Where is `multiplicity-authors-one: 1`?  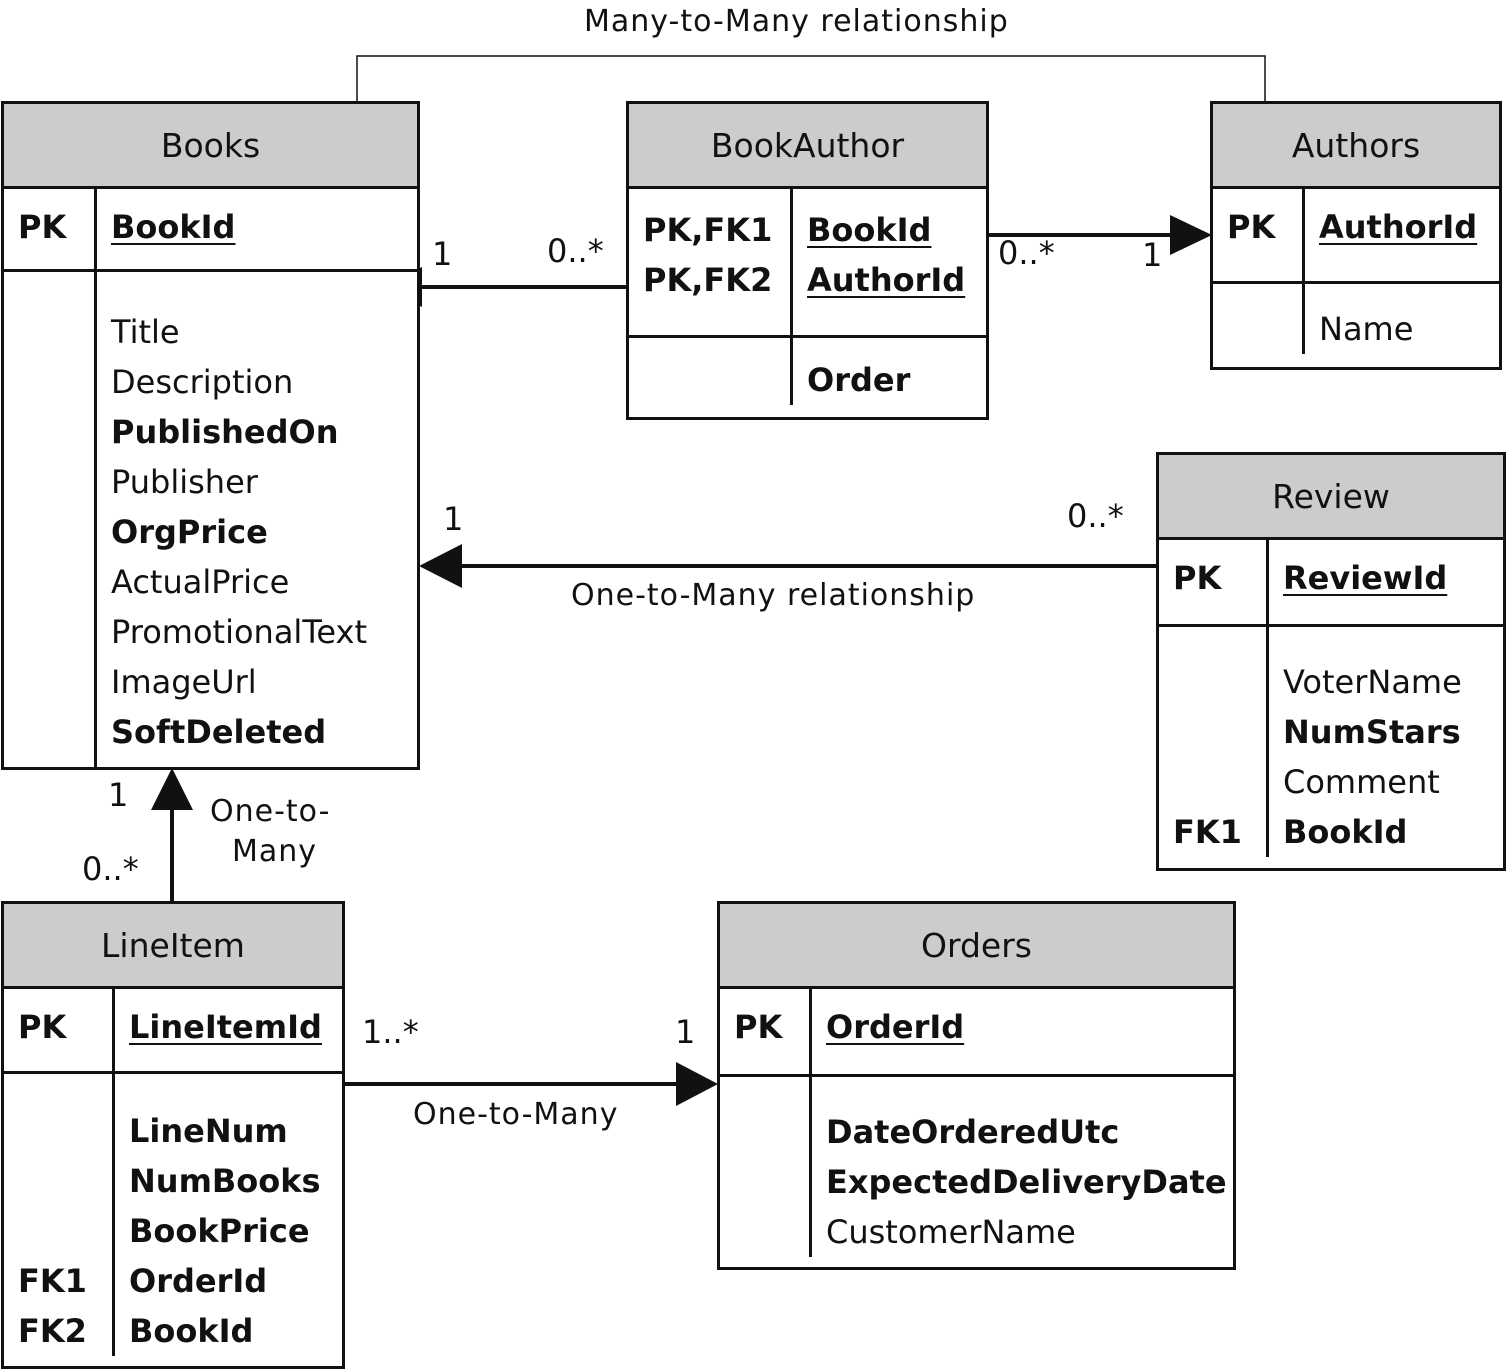
multiplicity-authors-one: 1 is located at coordinates (1152, 255).